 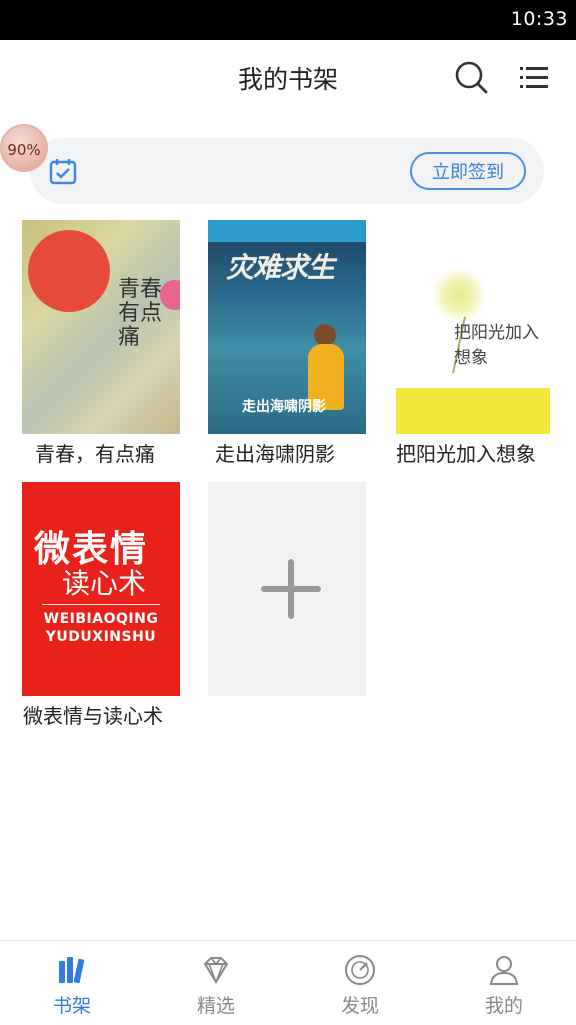 I want to click on search-icon, so click(x=472, y=78).